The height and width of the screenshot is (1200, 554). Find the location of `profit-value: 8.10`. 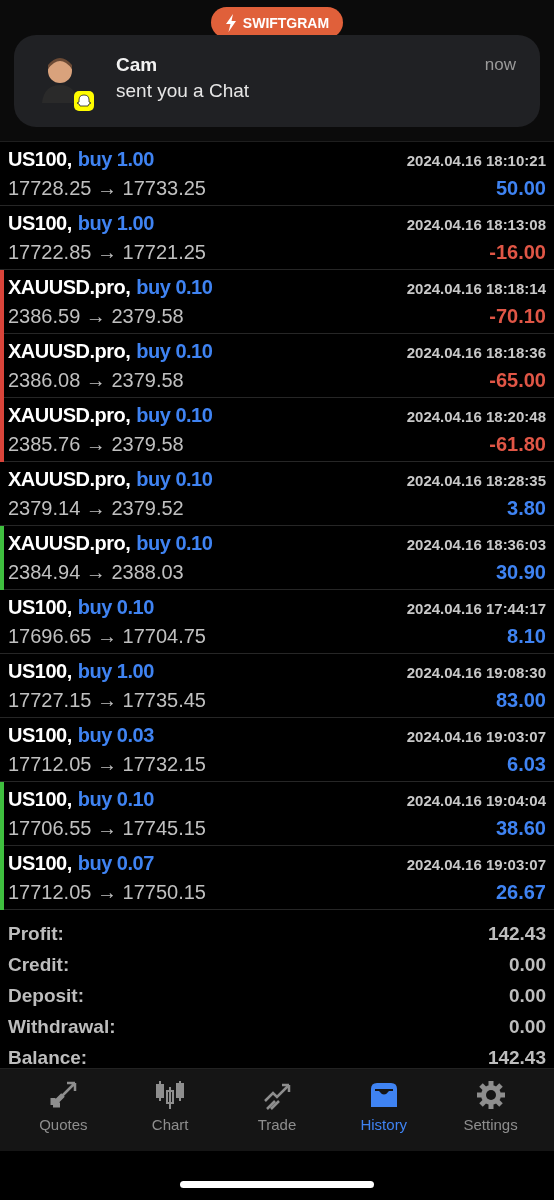

profit-value: 8.10 is located at coordinates (526, 636).